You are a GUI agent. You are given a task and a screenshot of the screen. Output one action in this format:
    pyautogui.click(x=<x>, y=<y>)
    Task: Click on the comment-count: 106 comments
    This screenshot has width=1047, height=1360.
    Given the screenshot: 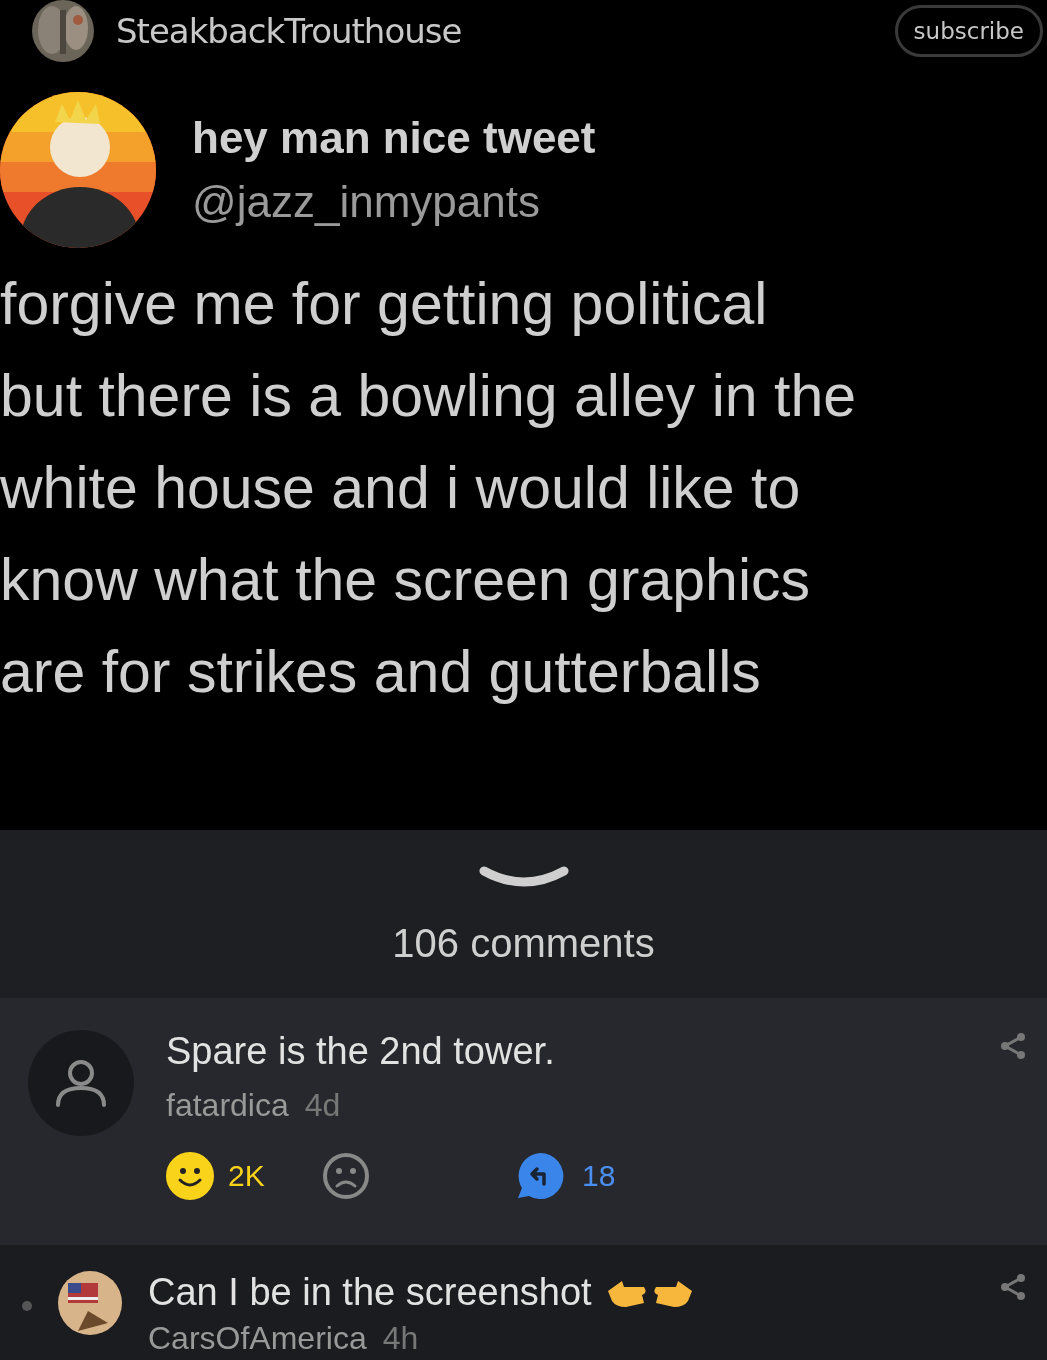 What is the action you would take?
    pyautogui.click(x=523, y=943)
    